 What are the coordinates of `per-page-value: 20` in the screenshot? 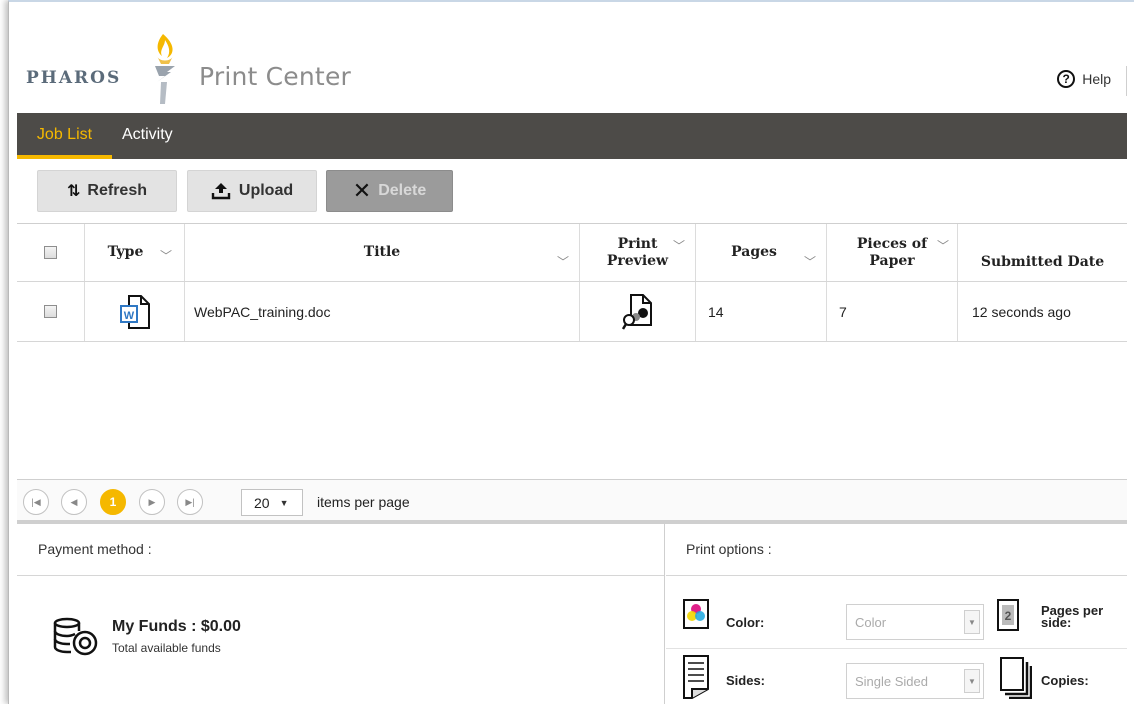 It's located at (262, 502).